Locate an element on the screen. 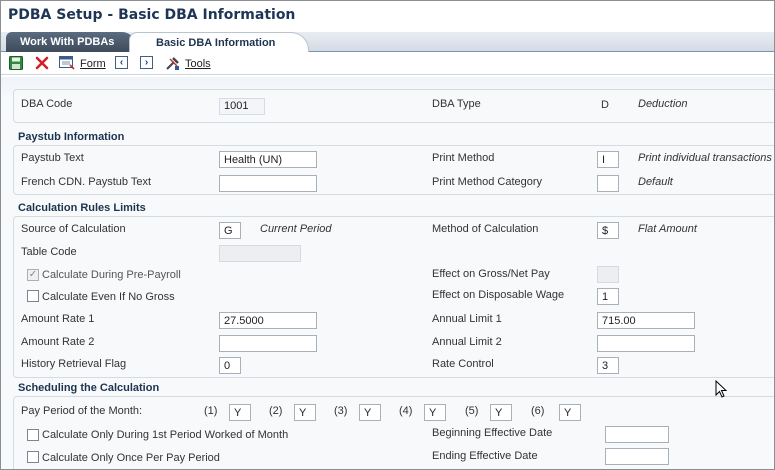  toolbar: Form ‹ › Tools is located at coordinates (387, 64).